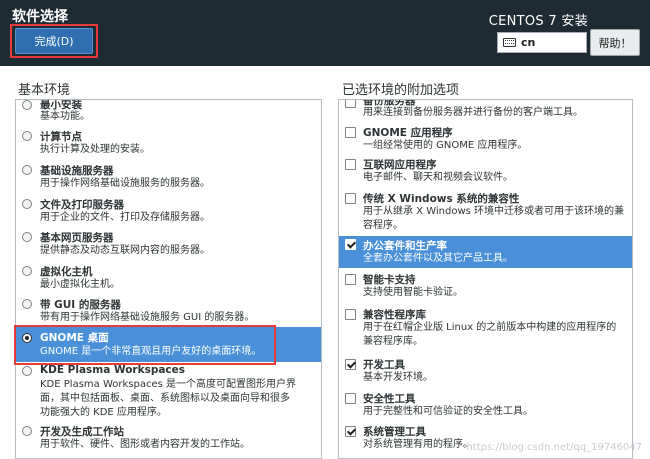 This screenshot has height=459, width=650. I want to click on keyboard-icon, so click(509, 42).